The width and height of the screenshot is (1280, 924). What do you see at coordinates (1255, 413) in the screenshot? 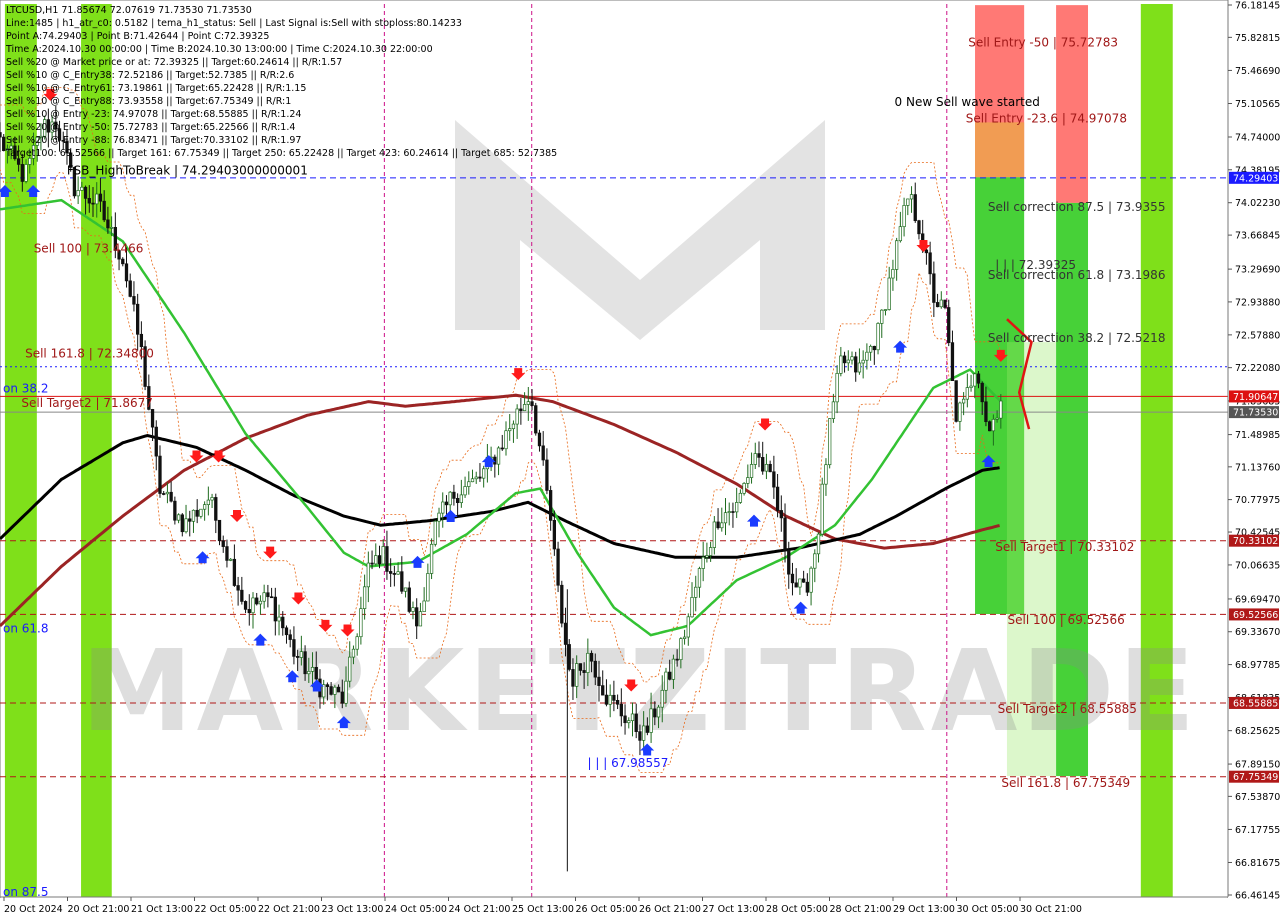
I see `price-tag-label: 71.73530` at bounding box center [1255, 413].